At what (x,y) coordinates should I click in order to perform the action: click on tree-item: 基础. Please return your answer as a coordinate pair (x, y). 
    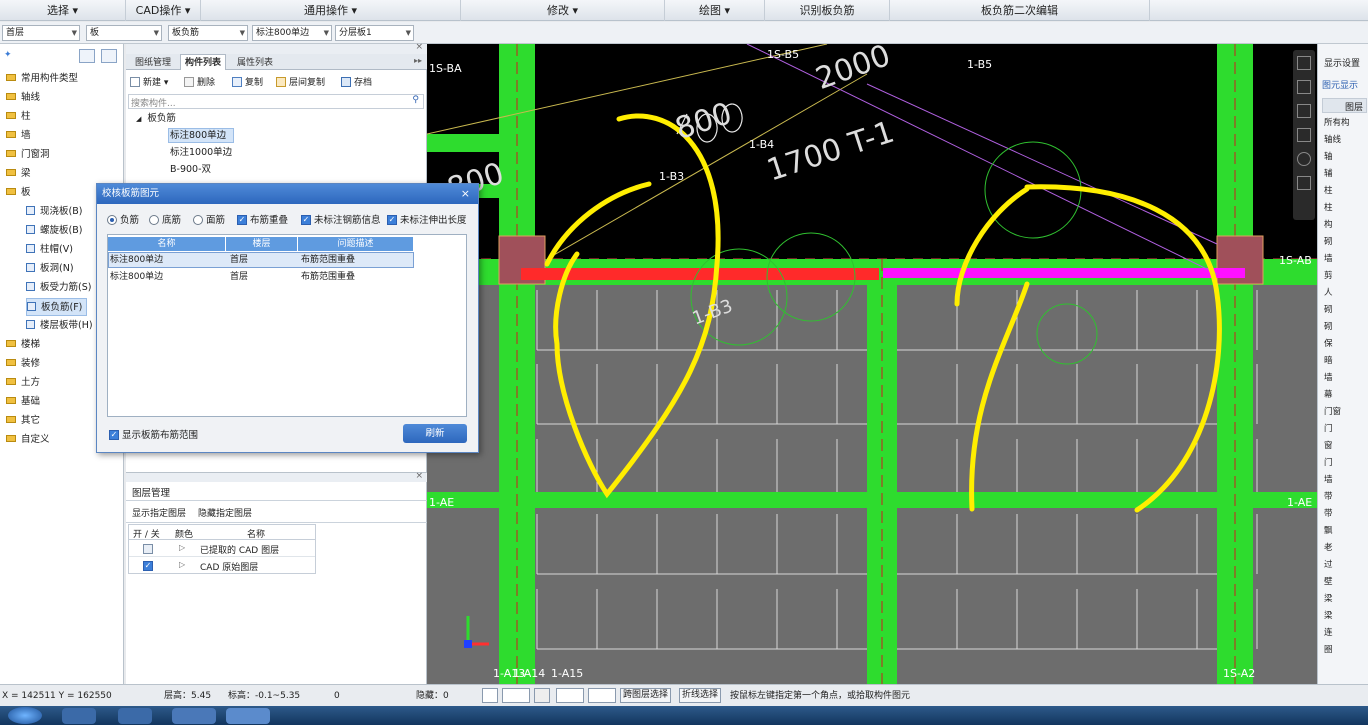
    Looking at the image, I should click on (23, 402).